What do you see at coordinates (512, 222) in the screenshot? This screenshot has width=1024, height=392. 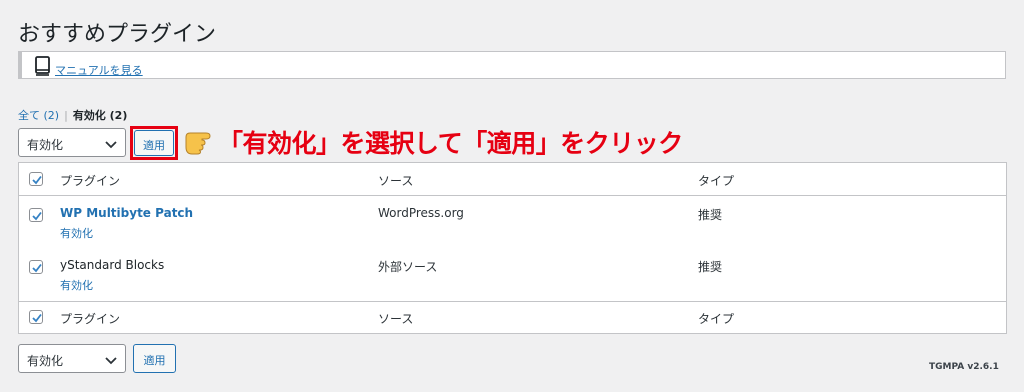 I see `table-row: WP Multibyte Patch 有効化 WordPress.org 推奨` at bounding box center [512, 222].